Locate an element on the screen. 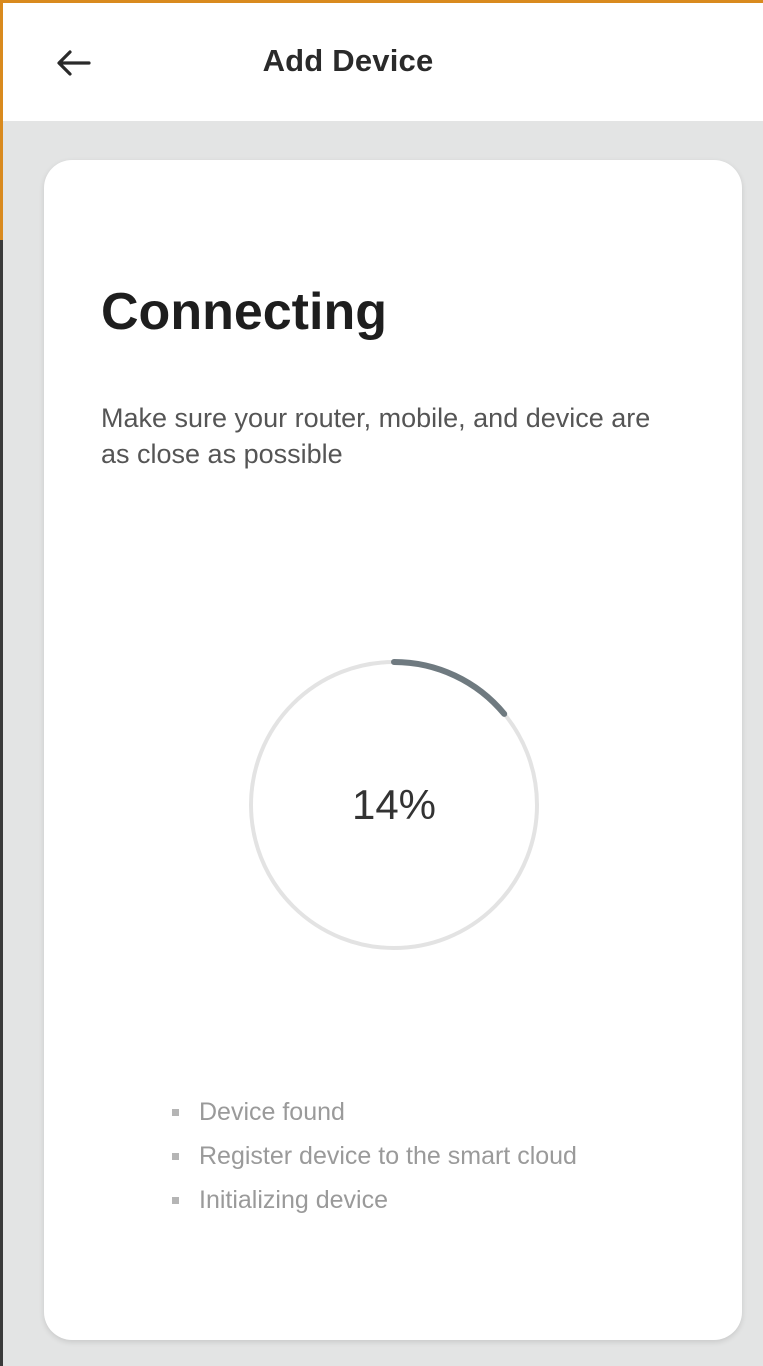 The image size is (763, 1366). status-heading: Connecting is located at coordinates (244, 312).